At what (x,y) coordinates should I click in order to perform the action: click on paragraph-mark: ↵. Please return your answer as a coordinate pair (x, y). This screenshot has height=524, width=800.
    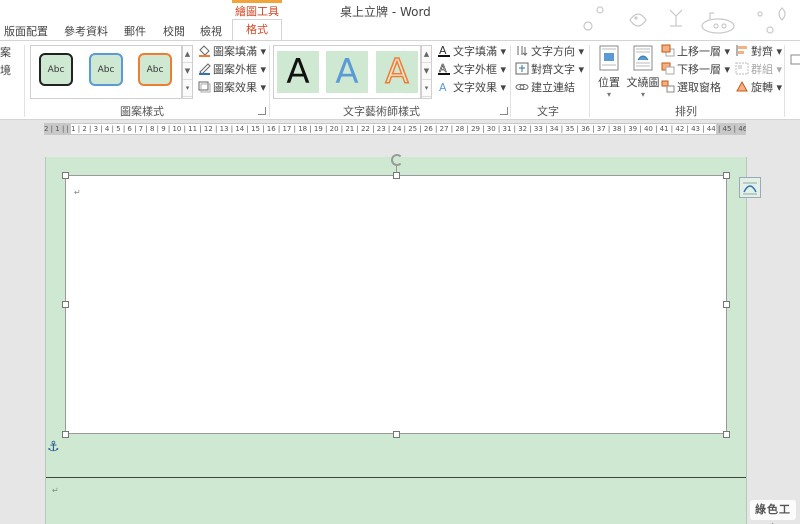
    Looking at the image, I should click on (77, 192).